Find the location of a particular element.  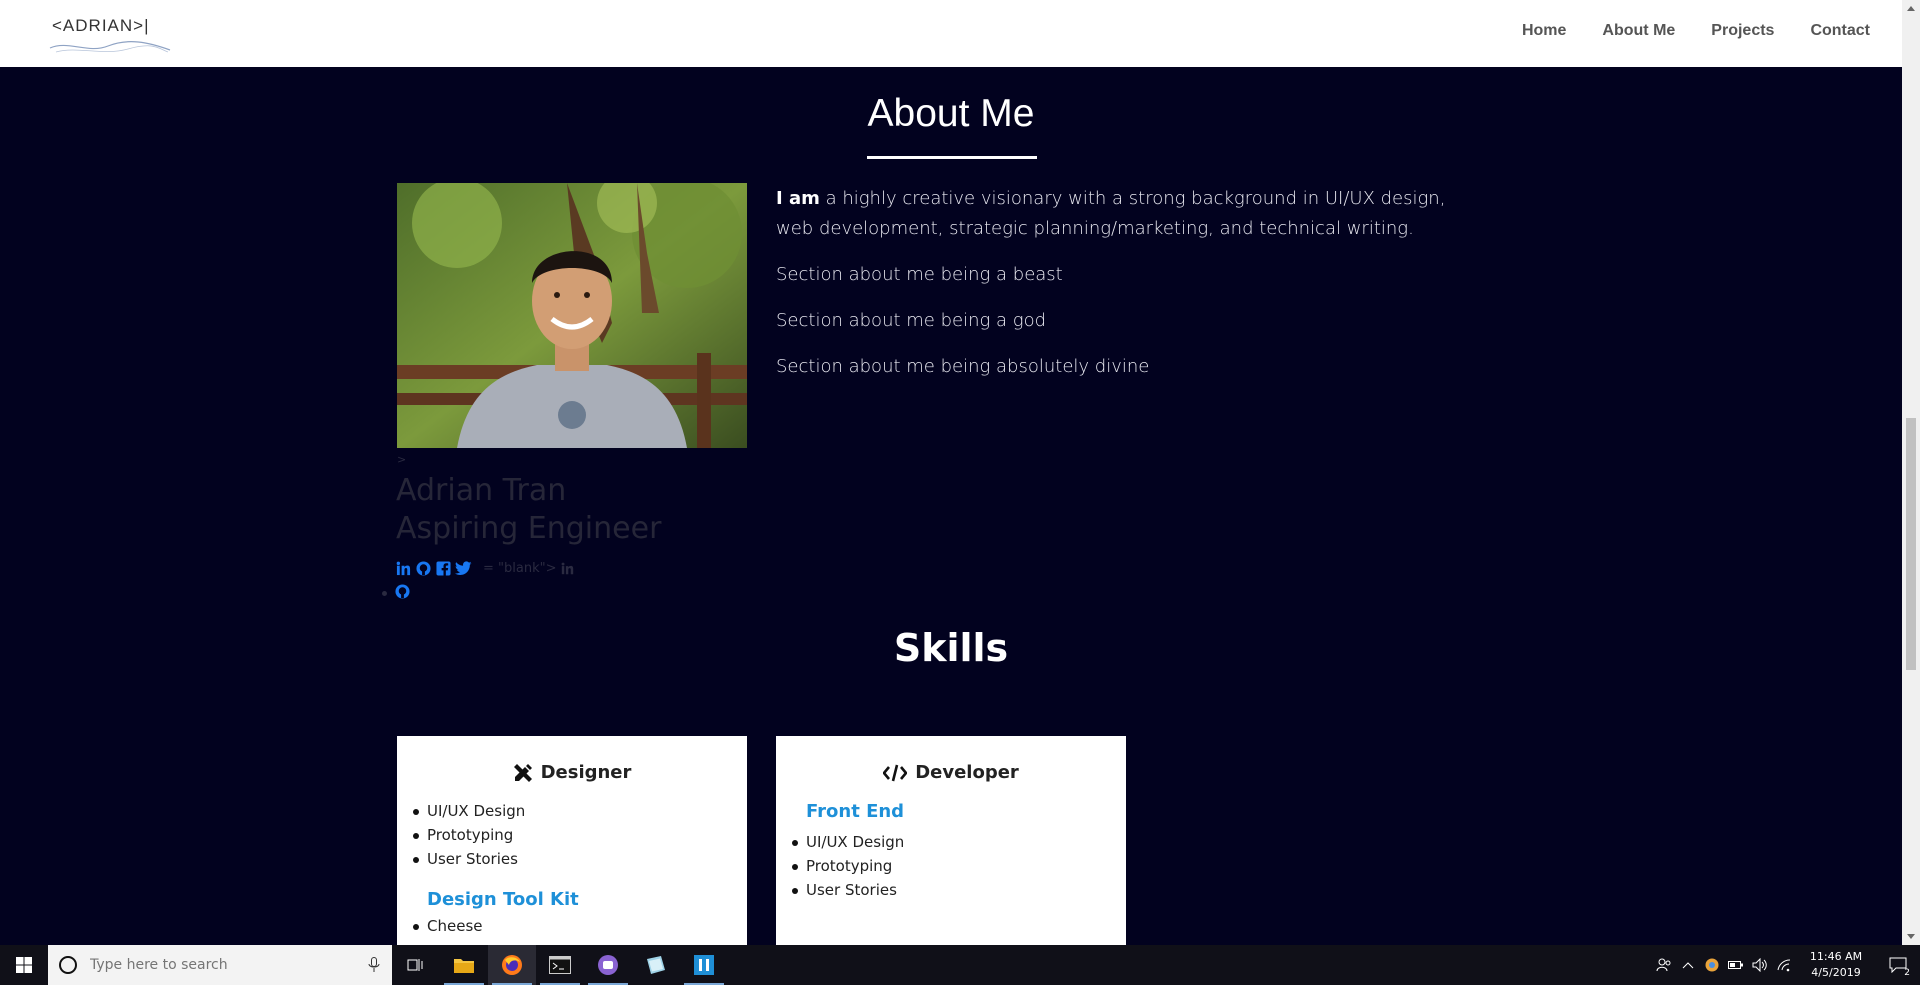

taskbar-clock: 11:46 AM 4/5/2019 is located at coordinates (1836, 965).